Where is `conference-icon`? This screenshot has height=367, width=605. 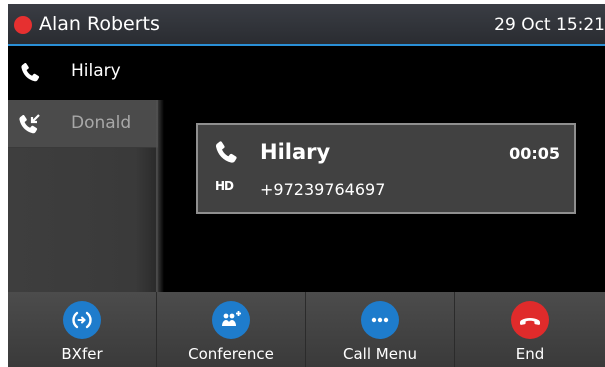
conference-icon is located at coordinates (231, 320).